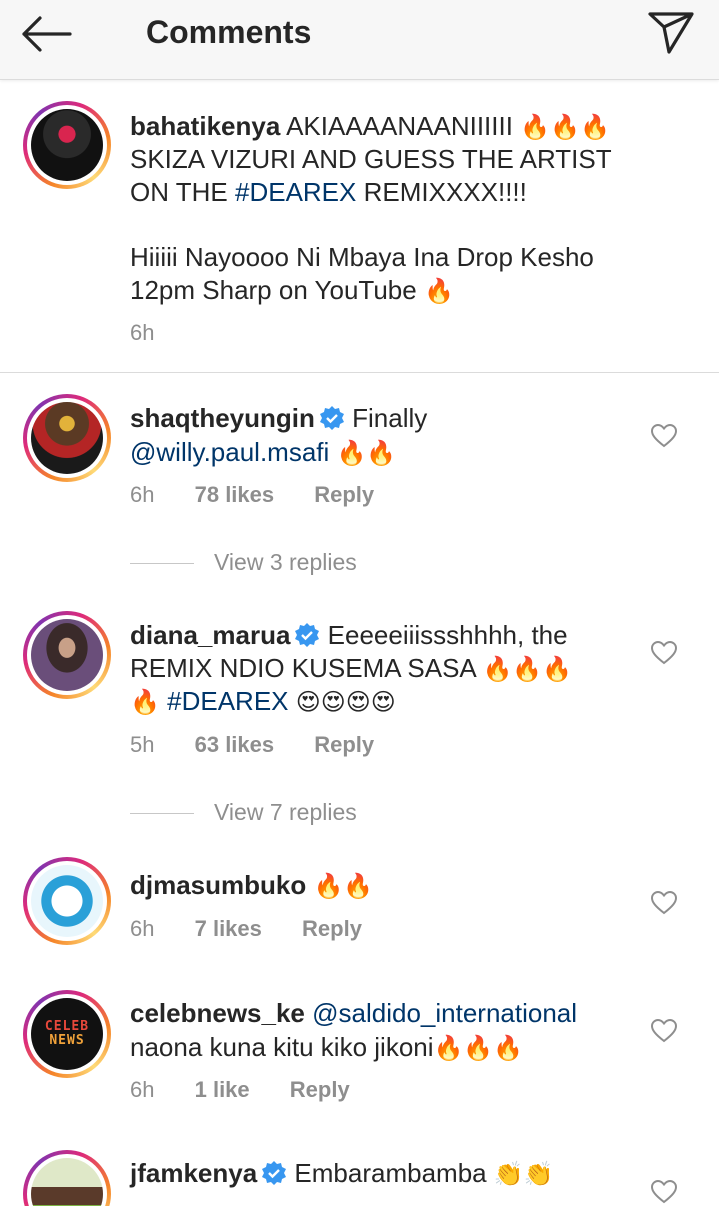  Describe the element at coordinates (67, 1178) in the screenshot. I see `avatar-jfamkenya` at that location.